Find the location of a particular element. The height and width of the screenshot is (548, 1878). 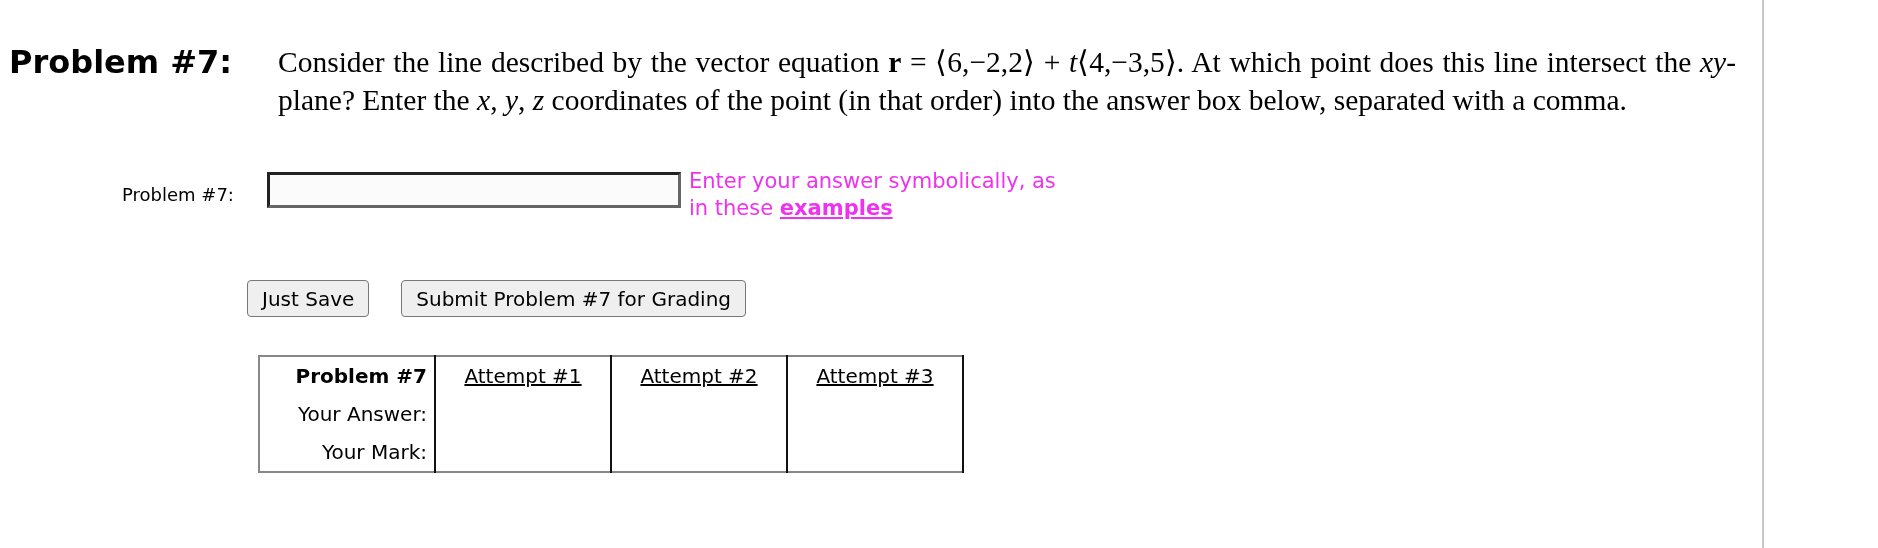

row-label: Your Answer: is located at coordinates (362, 414).